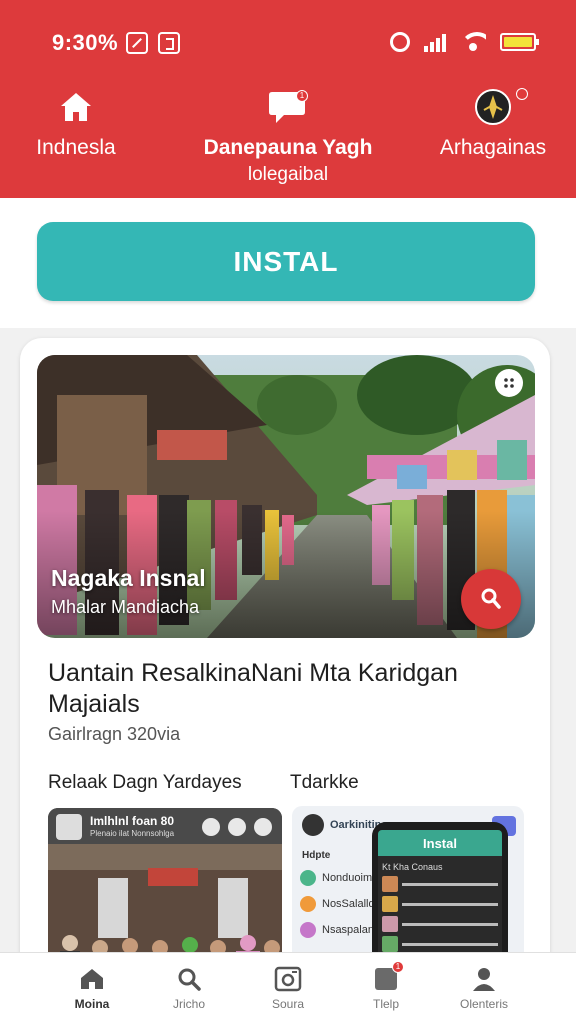 The image size is (576, 1024). Describe the element at coordinates (125, 607) in the screenshot. I see `hero-subtitle: Mhalar Mandiacha` at that location.